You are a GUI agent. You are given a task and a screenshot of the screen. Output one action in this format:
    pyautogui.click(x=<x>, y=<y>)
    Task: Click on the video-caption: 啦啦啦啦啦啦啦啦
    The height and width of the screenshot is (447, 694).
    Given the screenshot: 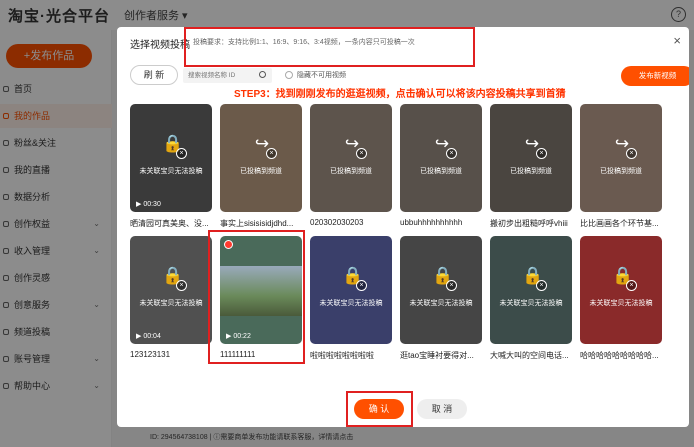 What is the action you would take?
    pyautogui.click(x=342, y=355)
    